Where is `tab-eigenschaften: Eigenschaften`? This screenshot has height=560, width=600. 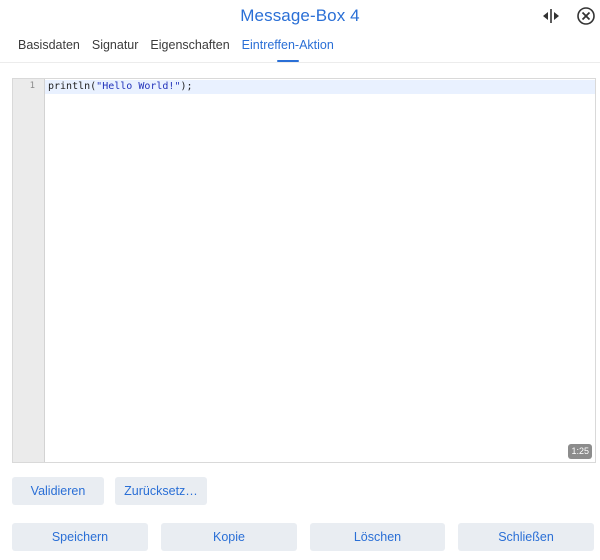 tab-eigenschaften: Eigenschaften is located at coordinates (189, 49).